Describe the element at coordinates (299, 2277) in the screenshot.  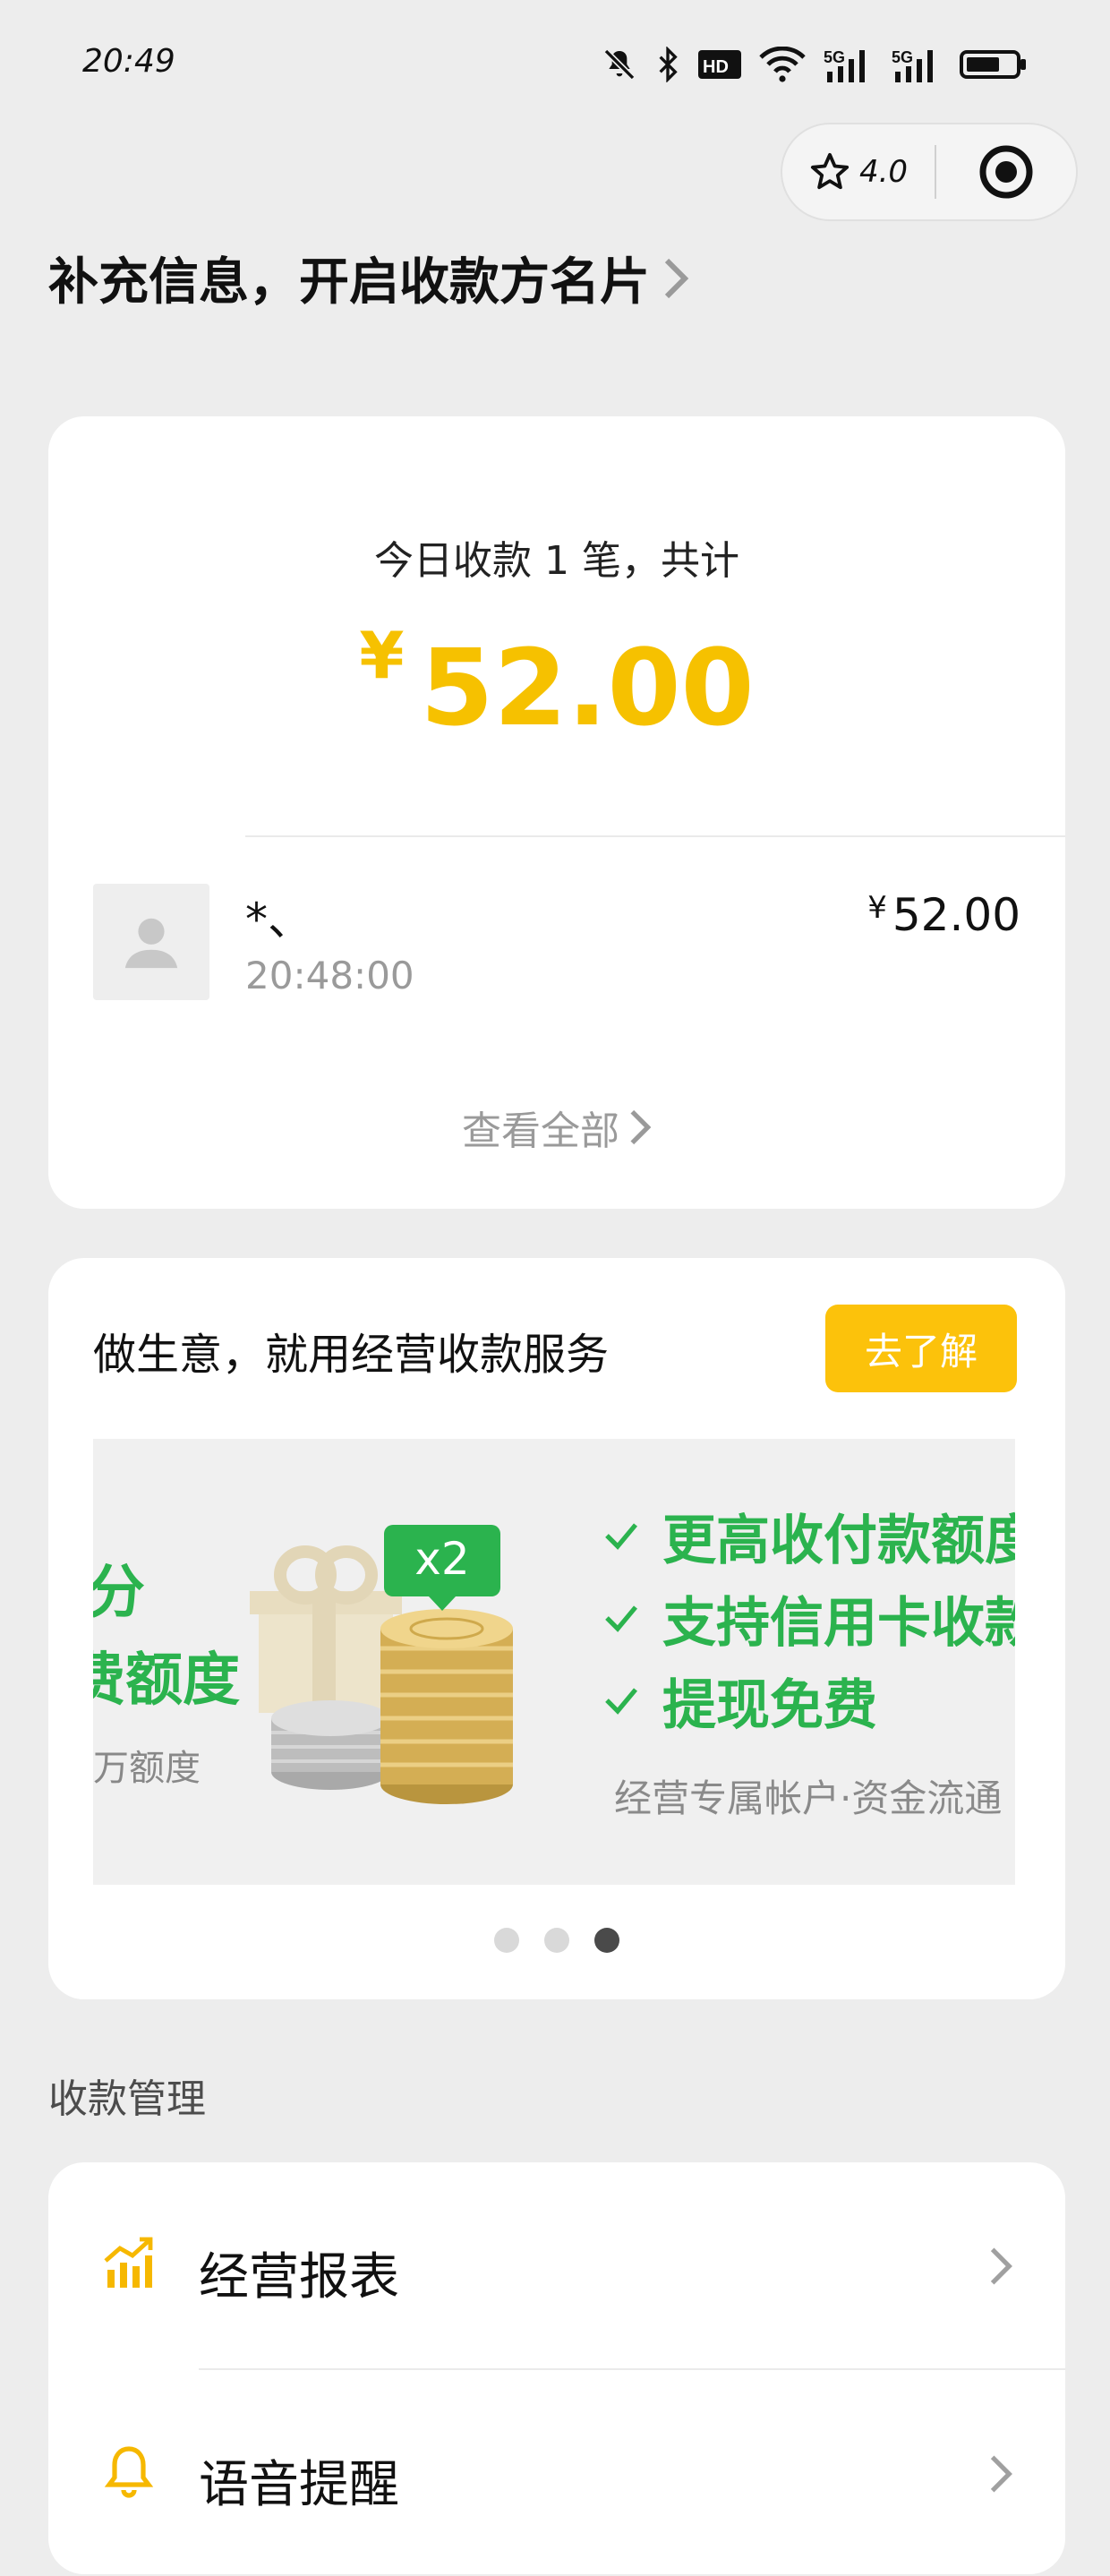
I see `list-item-label: 经营报表` at that location.